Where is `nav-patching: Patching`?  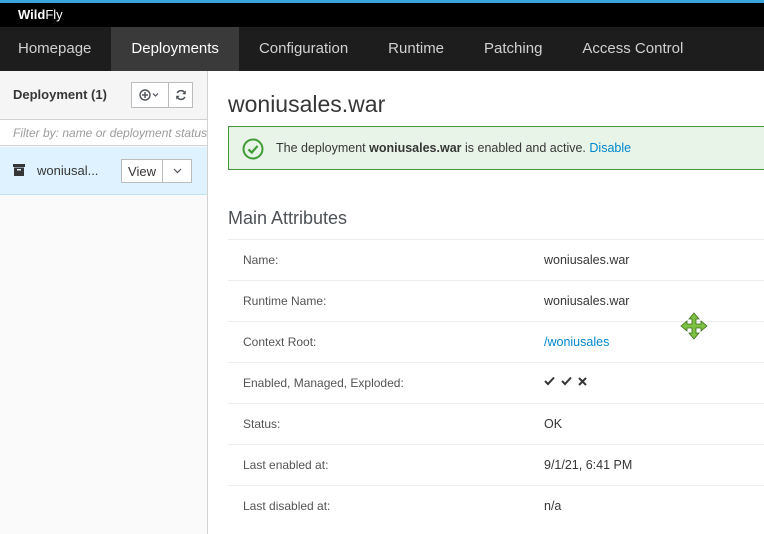 nav-patching: Patching is located at coordinates (513, 49).